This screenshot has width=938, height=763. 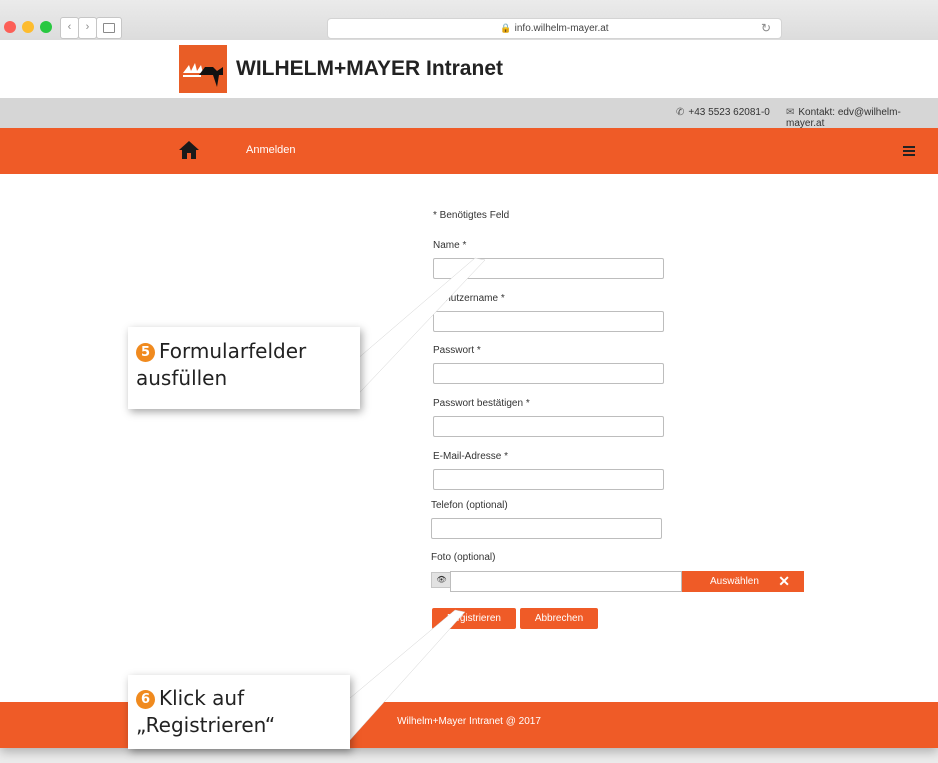 I want to click on back-button: ‹, so click(x=69, y=28).